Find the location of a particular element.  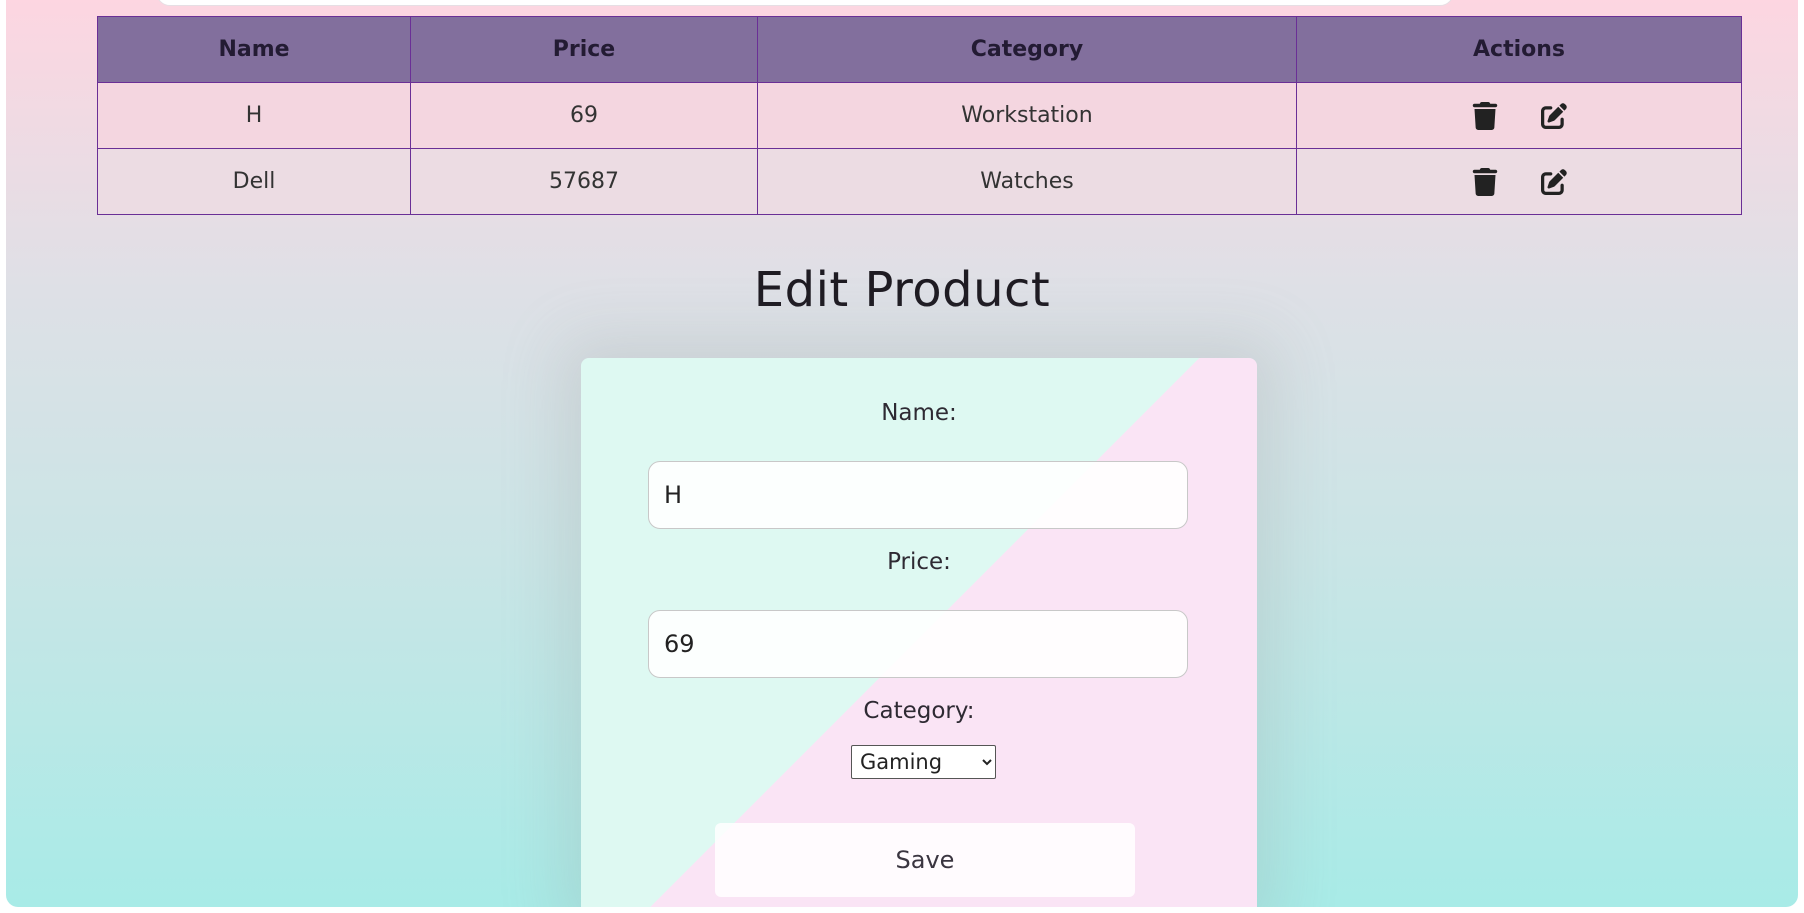

table-row: H 69 Workstation is located at coordinates (919, 115).